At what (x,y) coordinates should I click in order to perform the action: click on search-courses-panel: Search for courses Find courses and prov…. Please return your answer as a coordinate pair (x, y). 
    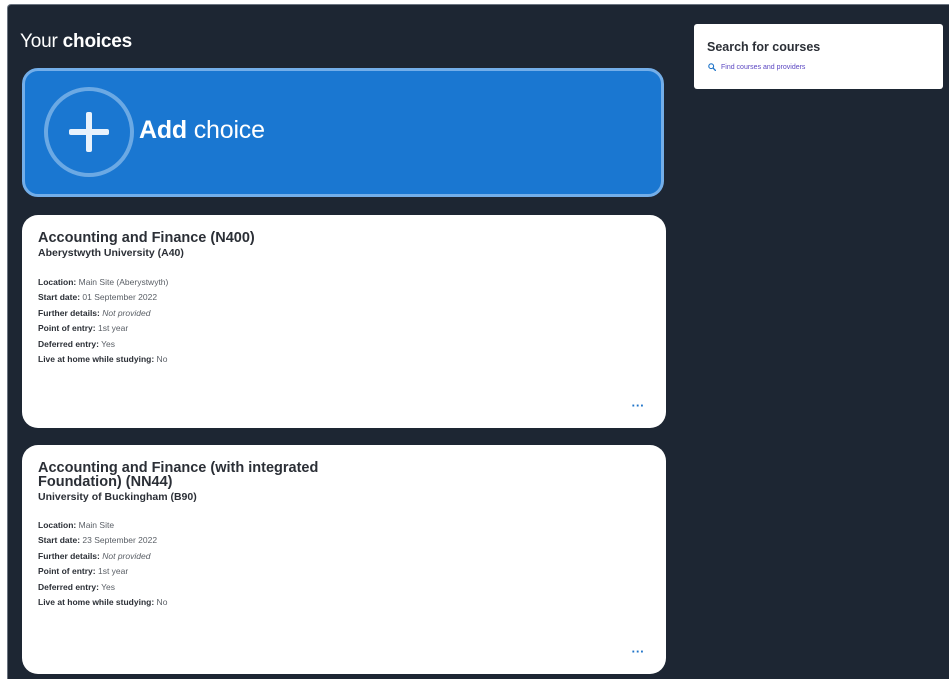
    Looking at the image, I should click on (818, 56).